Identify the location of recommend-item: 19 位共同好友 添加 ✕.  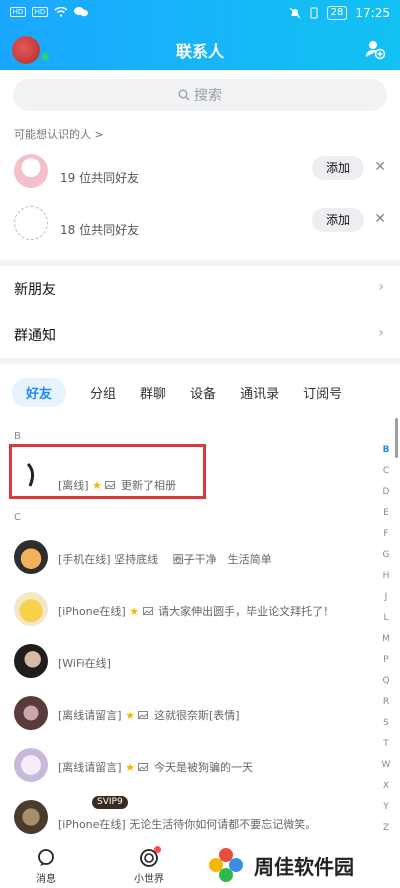
(200, 173).